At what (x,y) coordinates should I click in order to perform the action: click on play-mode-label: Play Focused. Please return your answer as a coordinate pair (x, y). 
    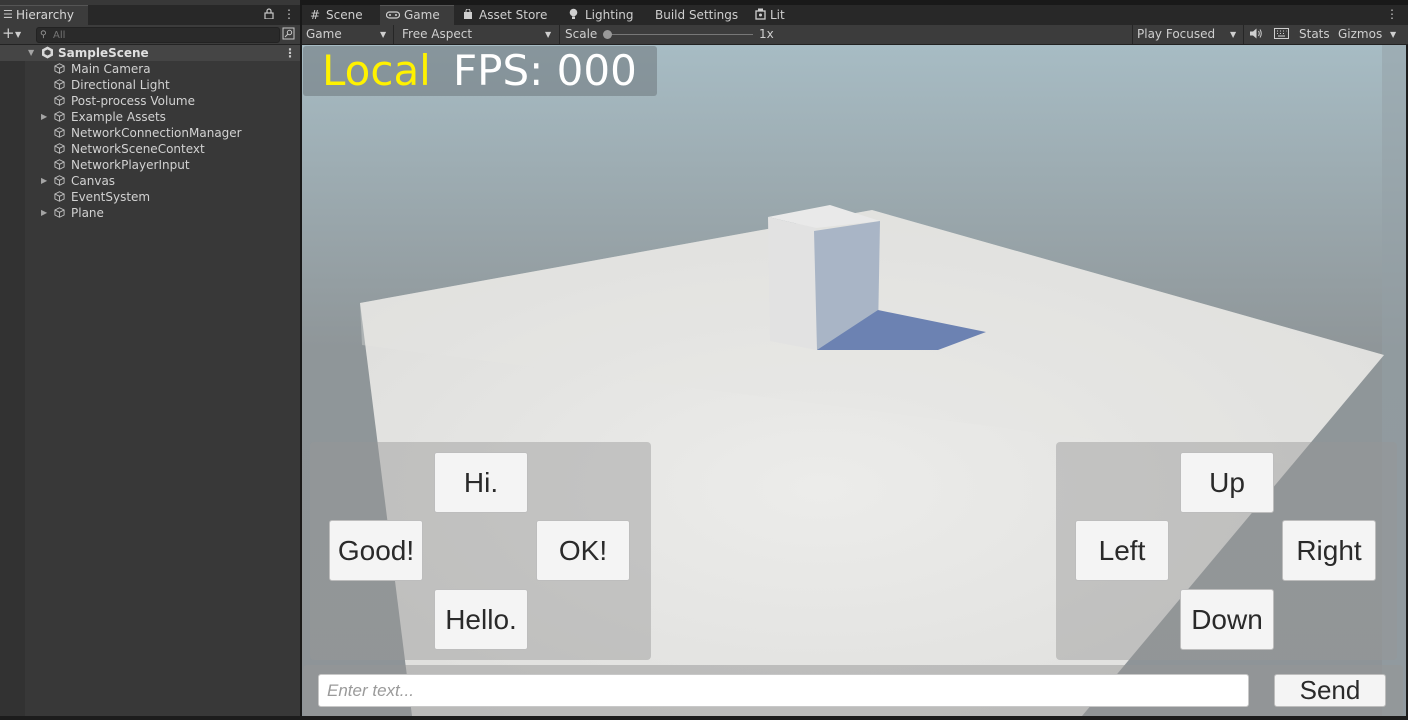
    Looking at the image, I should click on (1176, 34).